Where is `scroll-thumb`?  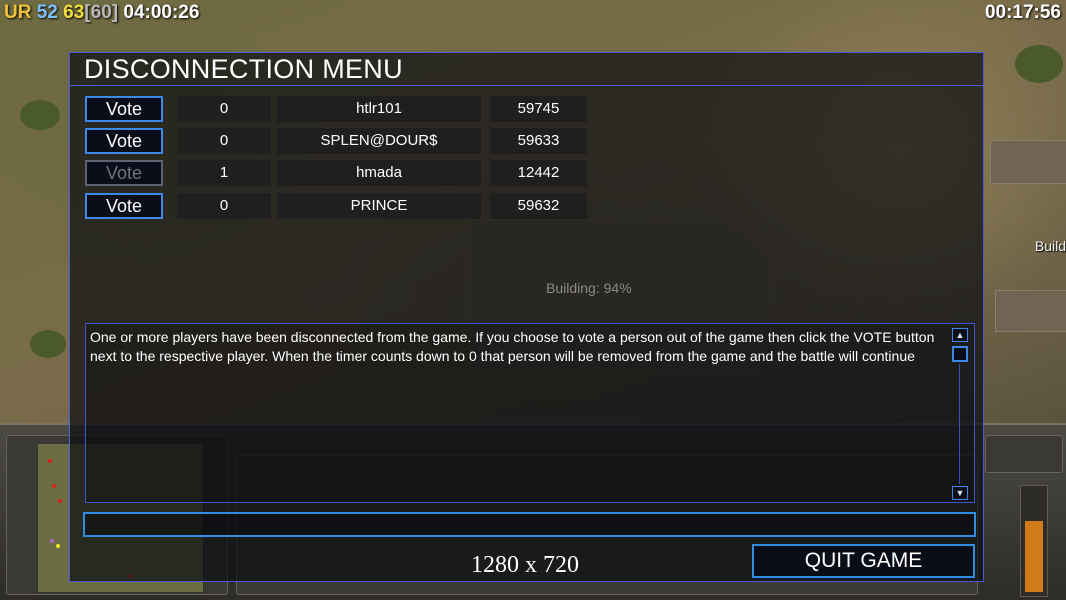 scroll-thumb is located at coordinates (960, 354).